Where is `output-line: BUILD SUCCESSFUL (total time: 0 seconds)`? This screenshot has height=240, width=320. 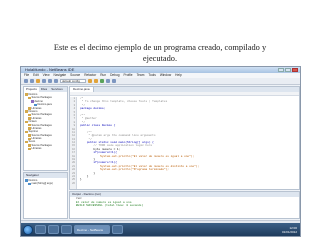 output-line: BUILD SUCCESSFUL (total time: 0 seconds) is located at coordinates (110, 206).